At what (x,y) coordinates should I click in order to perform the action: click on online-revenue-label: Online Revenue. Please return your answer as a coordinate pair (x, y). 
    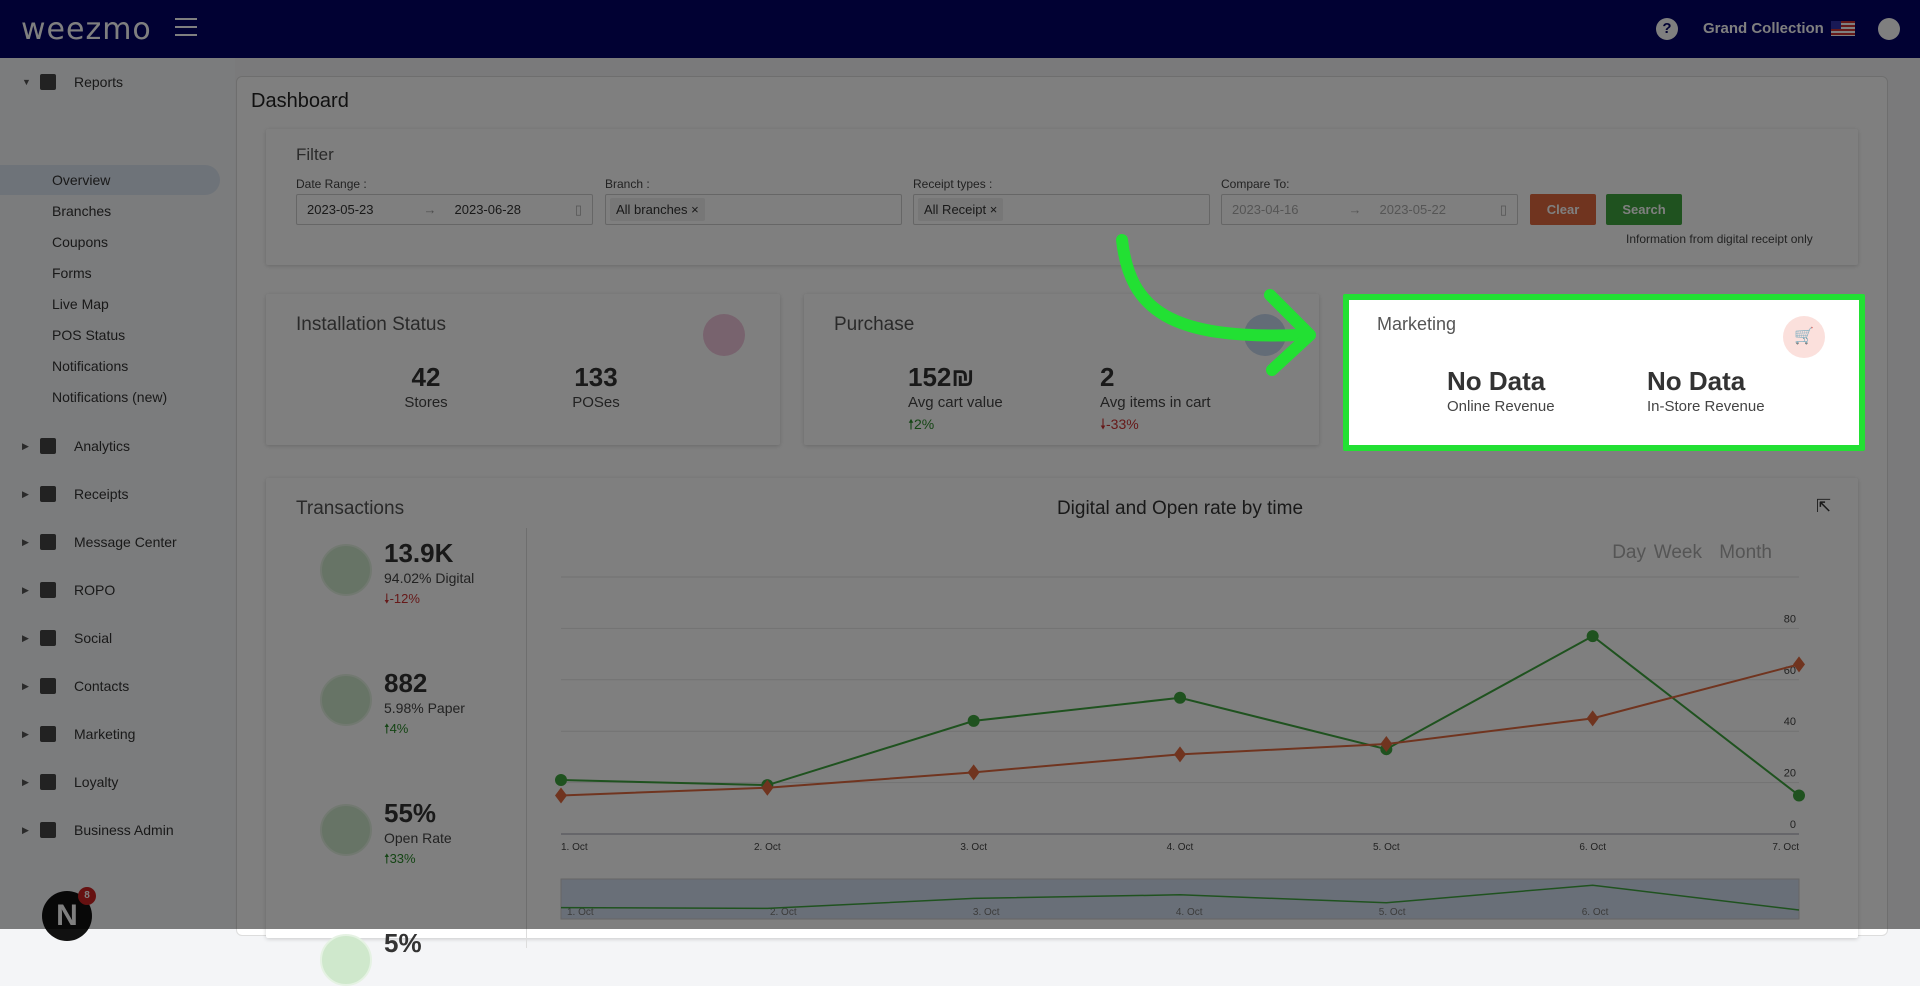
    Looking at the image, I should click on (1501, 406).